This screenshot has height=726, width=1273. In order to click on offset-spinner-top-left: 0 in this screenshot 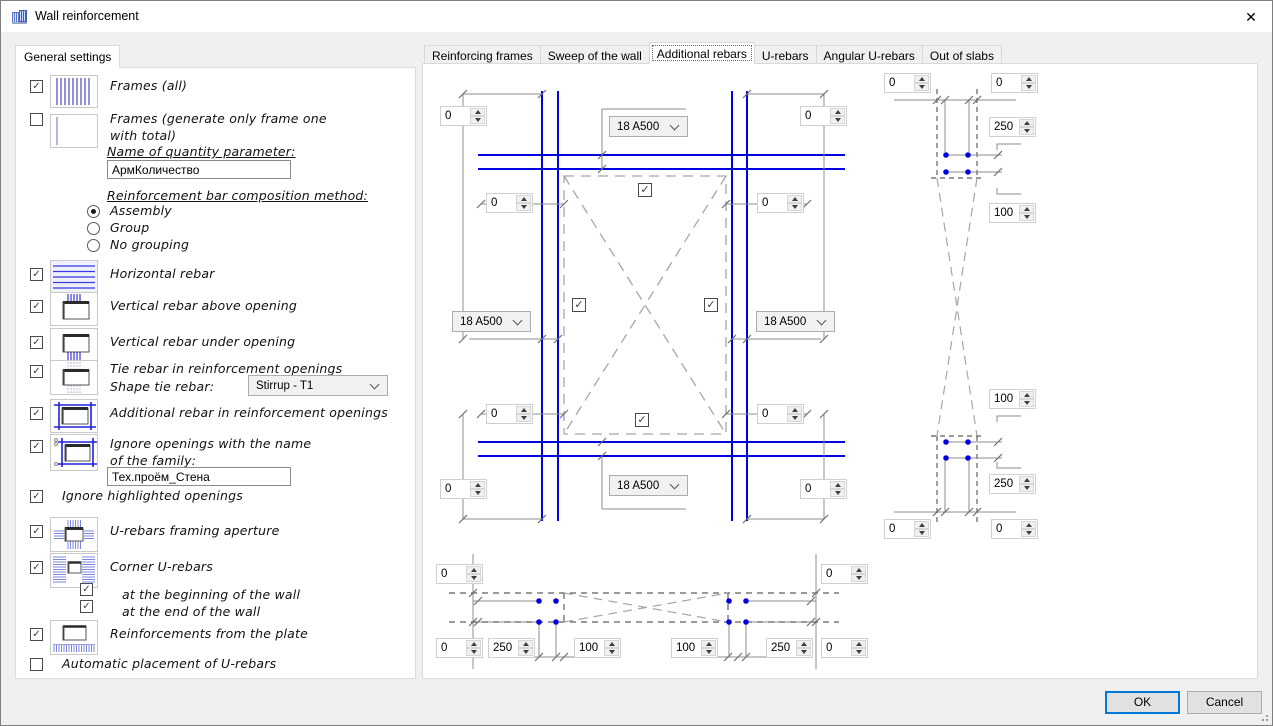, I will do `click(463, 116)`.